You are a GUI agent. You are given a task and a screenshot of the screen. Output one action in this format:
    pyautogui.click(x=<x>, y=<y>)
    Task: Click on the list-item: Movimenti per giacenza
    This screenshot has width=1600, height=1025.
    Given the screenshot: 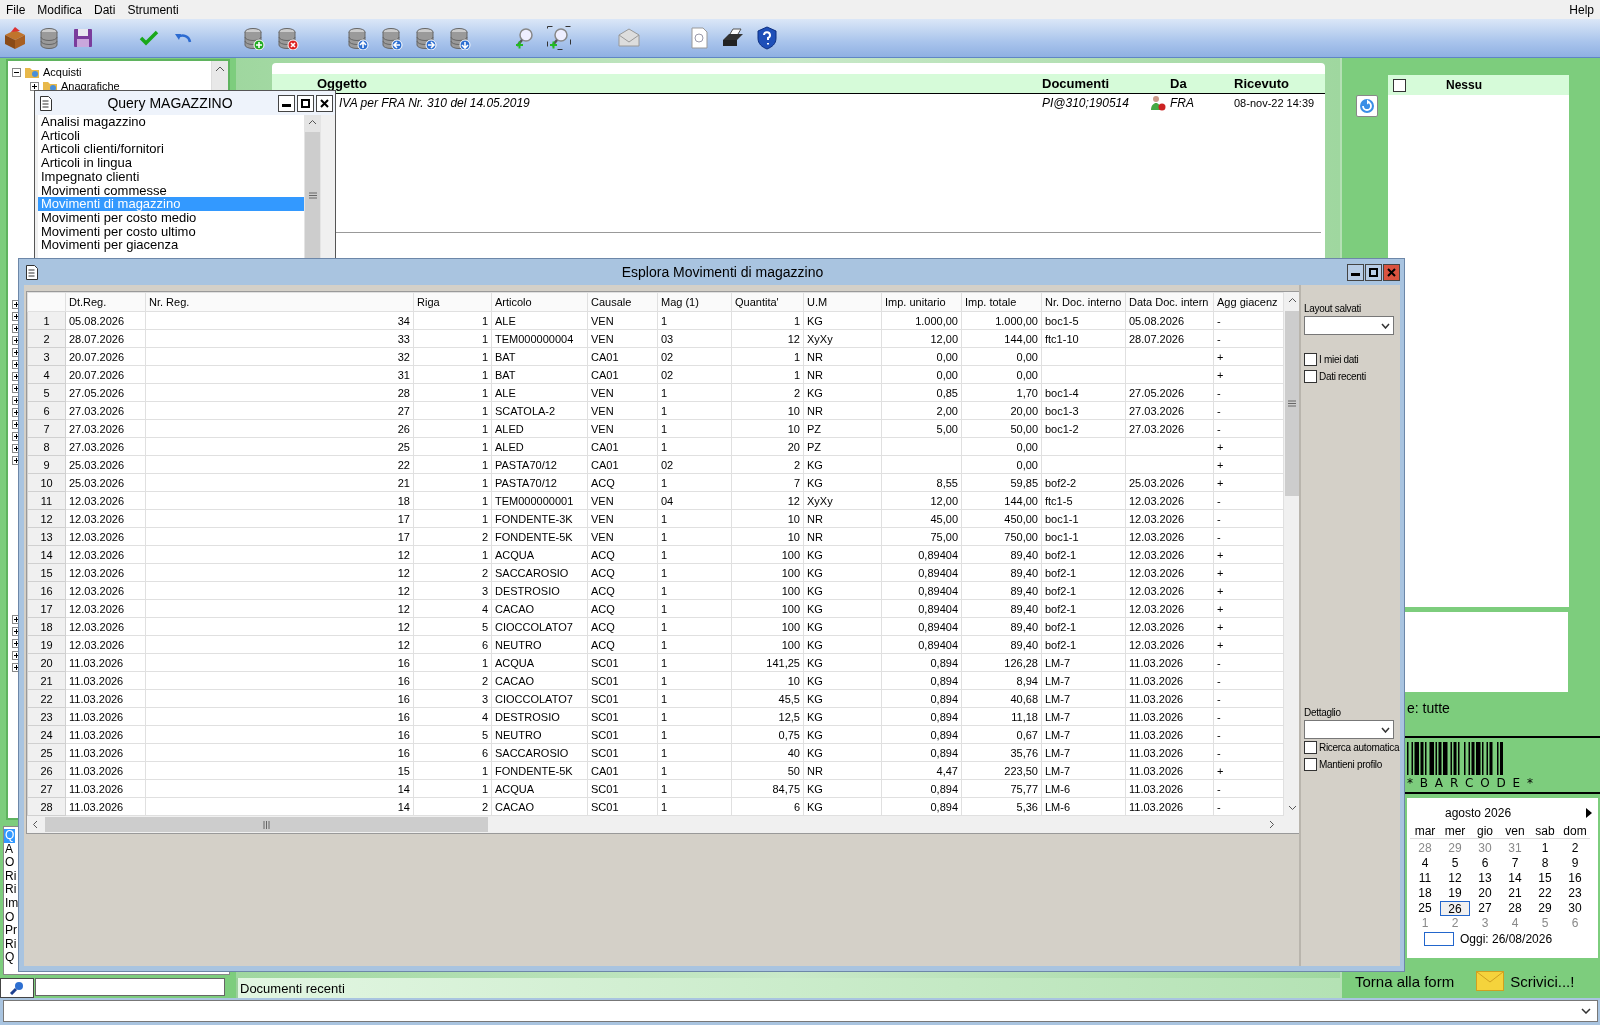 What is the action you would take?
    pyautogui.click(x=171, y=245)
    